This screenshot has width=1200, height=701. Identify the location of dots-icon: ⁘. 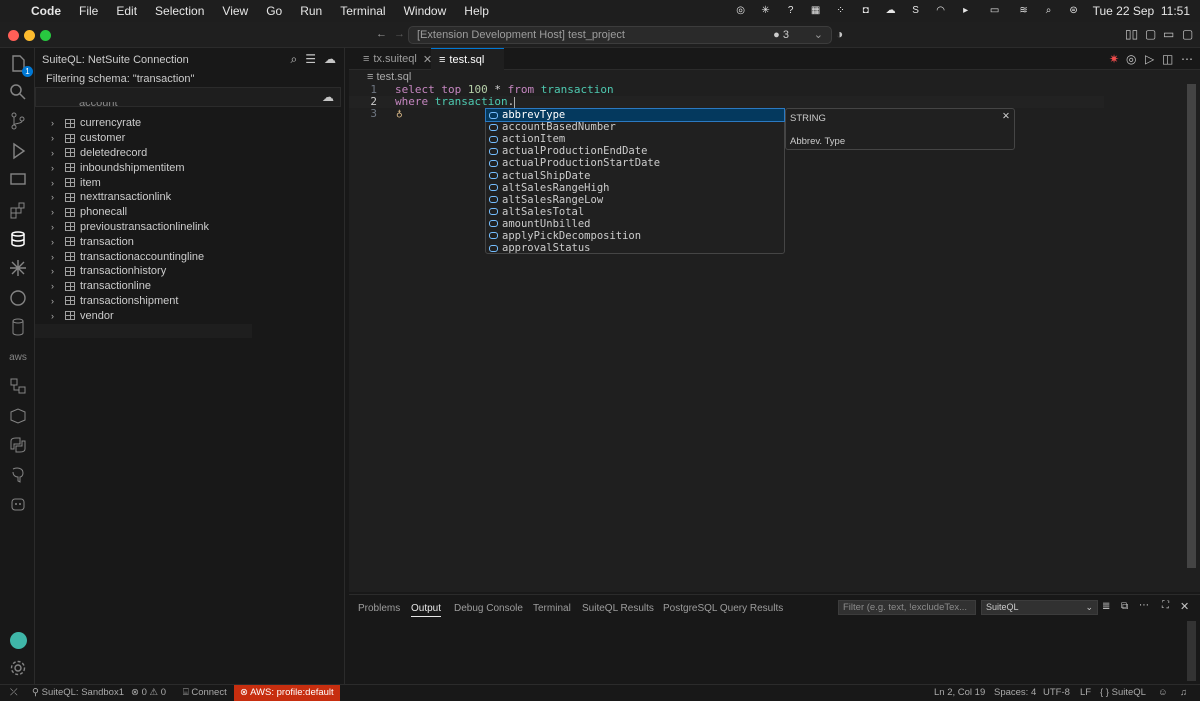
(841, 11).